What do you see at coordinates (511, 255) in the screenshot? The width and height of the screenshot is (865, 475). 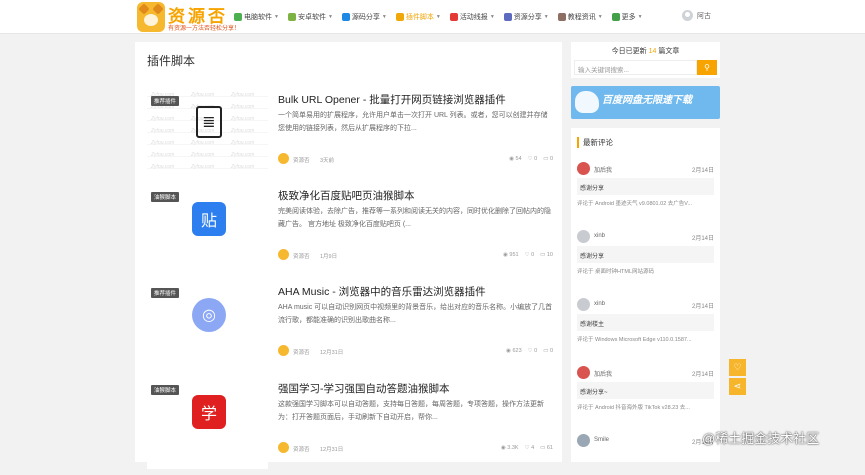 I see `views-count: ◉ 951` at bounding box center [511, 255].